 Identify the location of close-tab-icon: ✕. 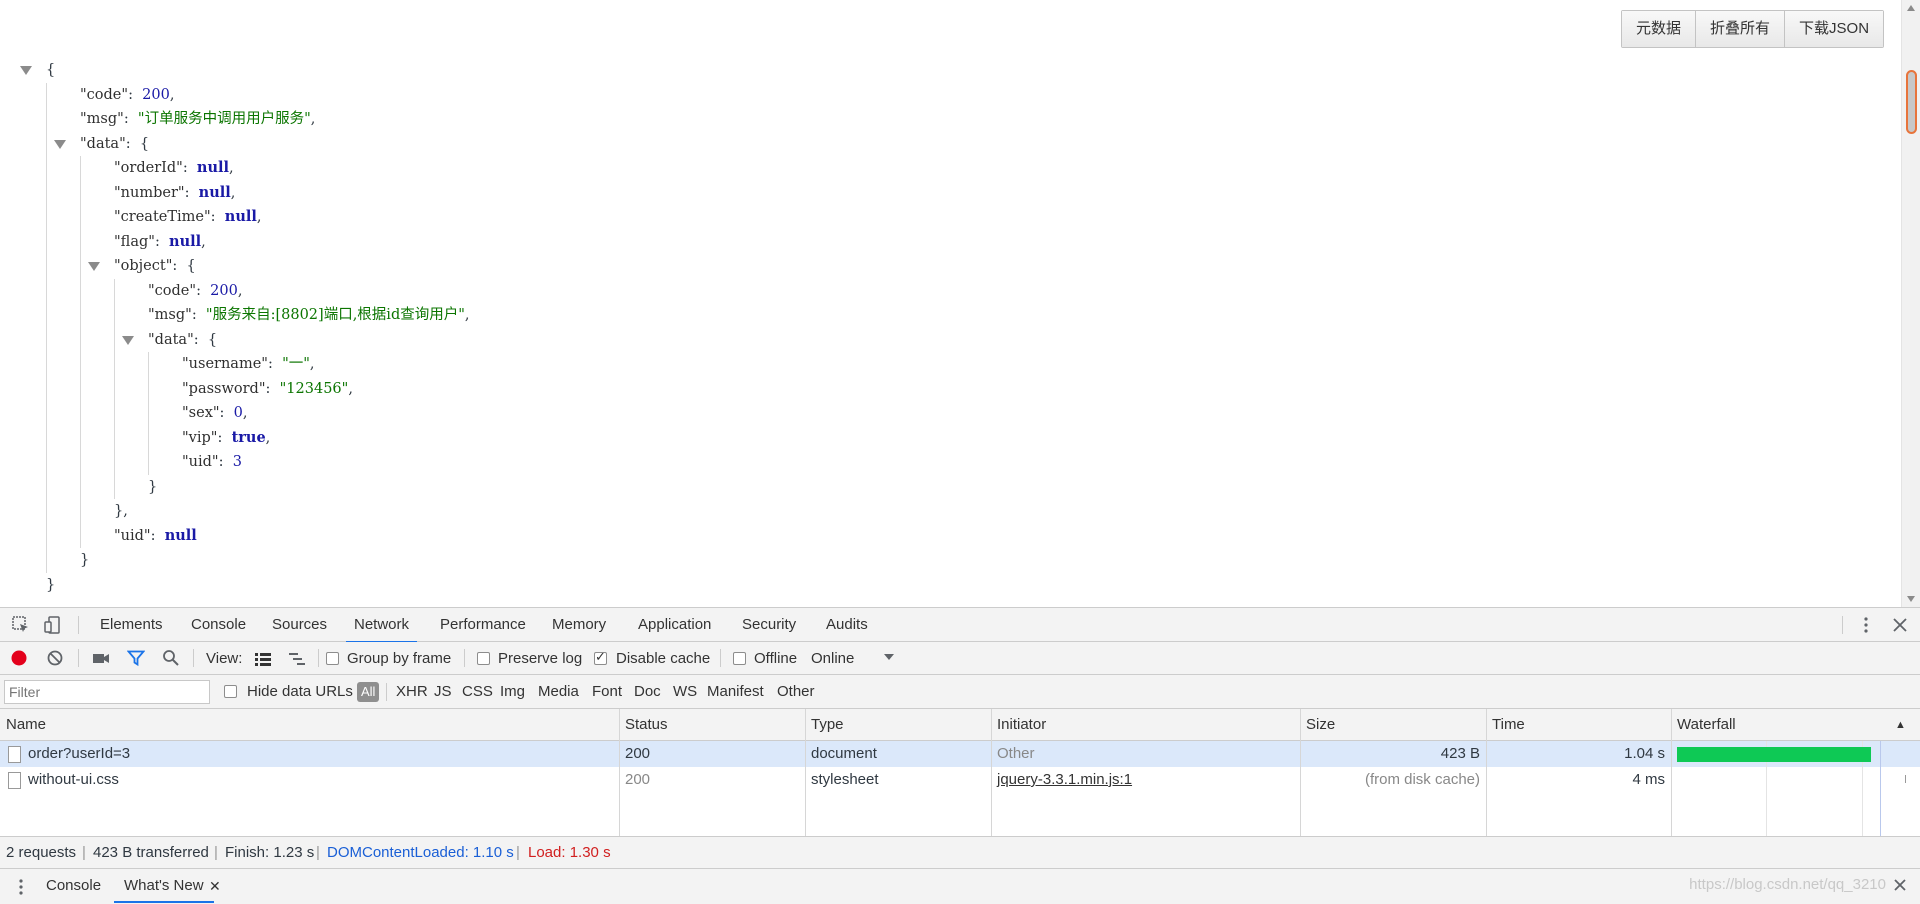
(215, 886).